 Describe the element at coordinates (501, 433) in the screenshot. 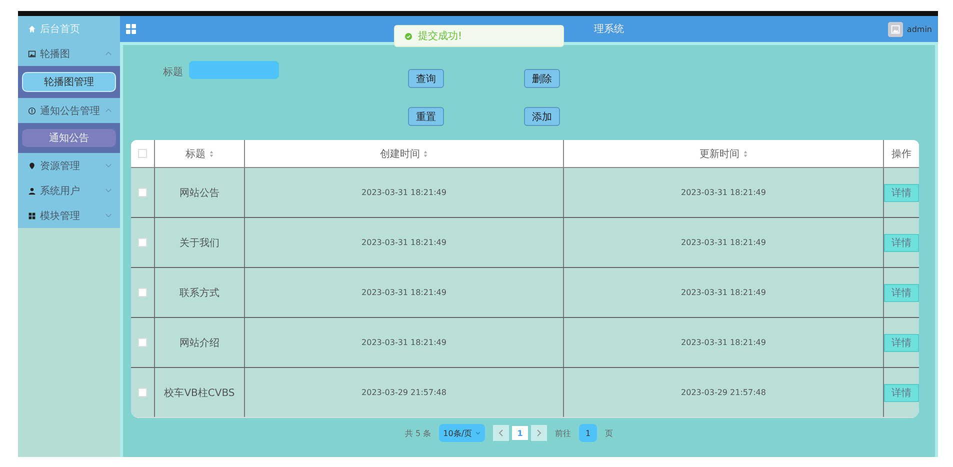

I see `prev-page-icon` at that location.